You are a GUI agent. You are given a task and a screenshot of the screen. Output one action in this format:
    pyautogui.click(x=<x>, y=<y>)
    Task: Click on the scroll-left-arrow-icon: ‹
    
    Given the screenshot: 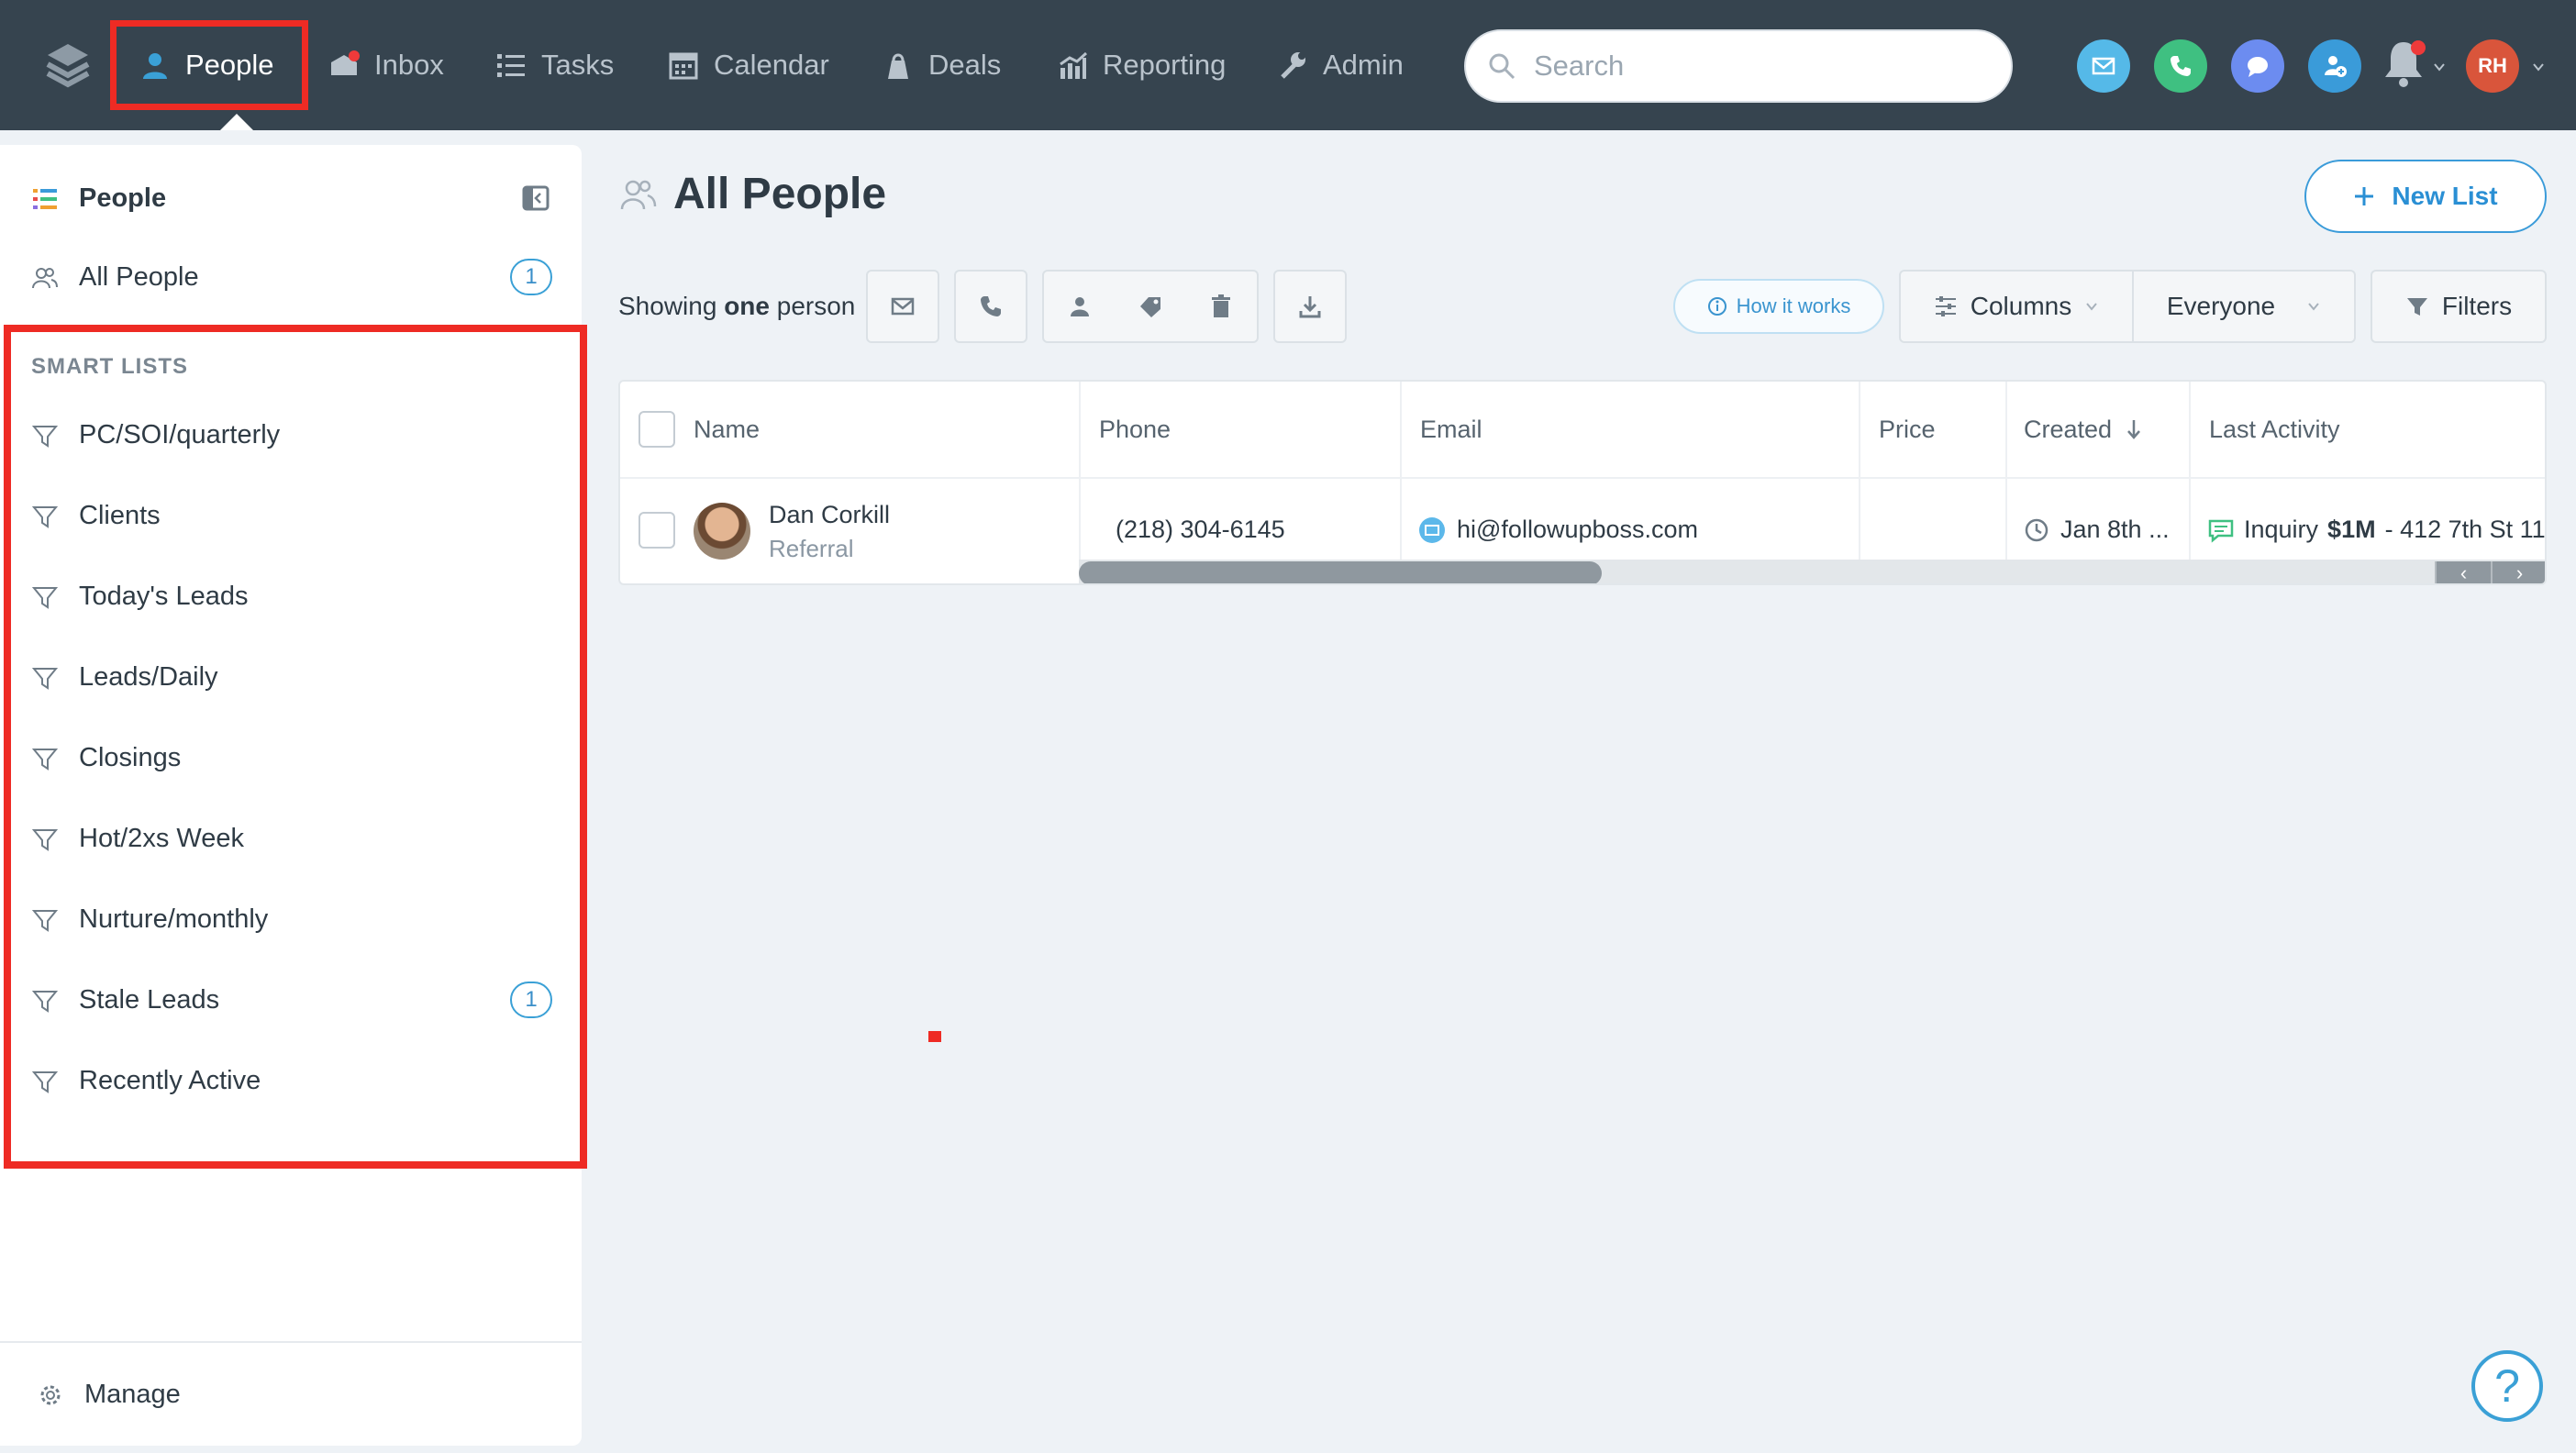 What is the action you would take?
    pyautogui.click(x=2463, y=572)
    